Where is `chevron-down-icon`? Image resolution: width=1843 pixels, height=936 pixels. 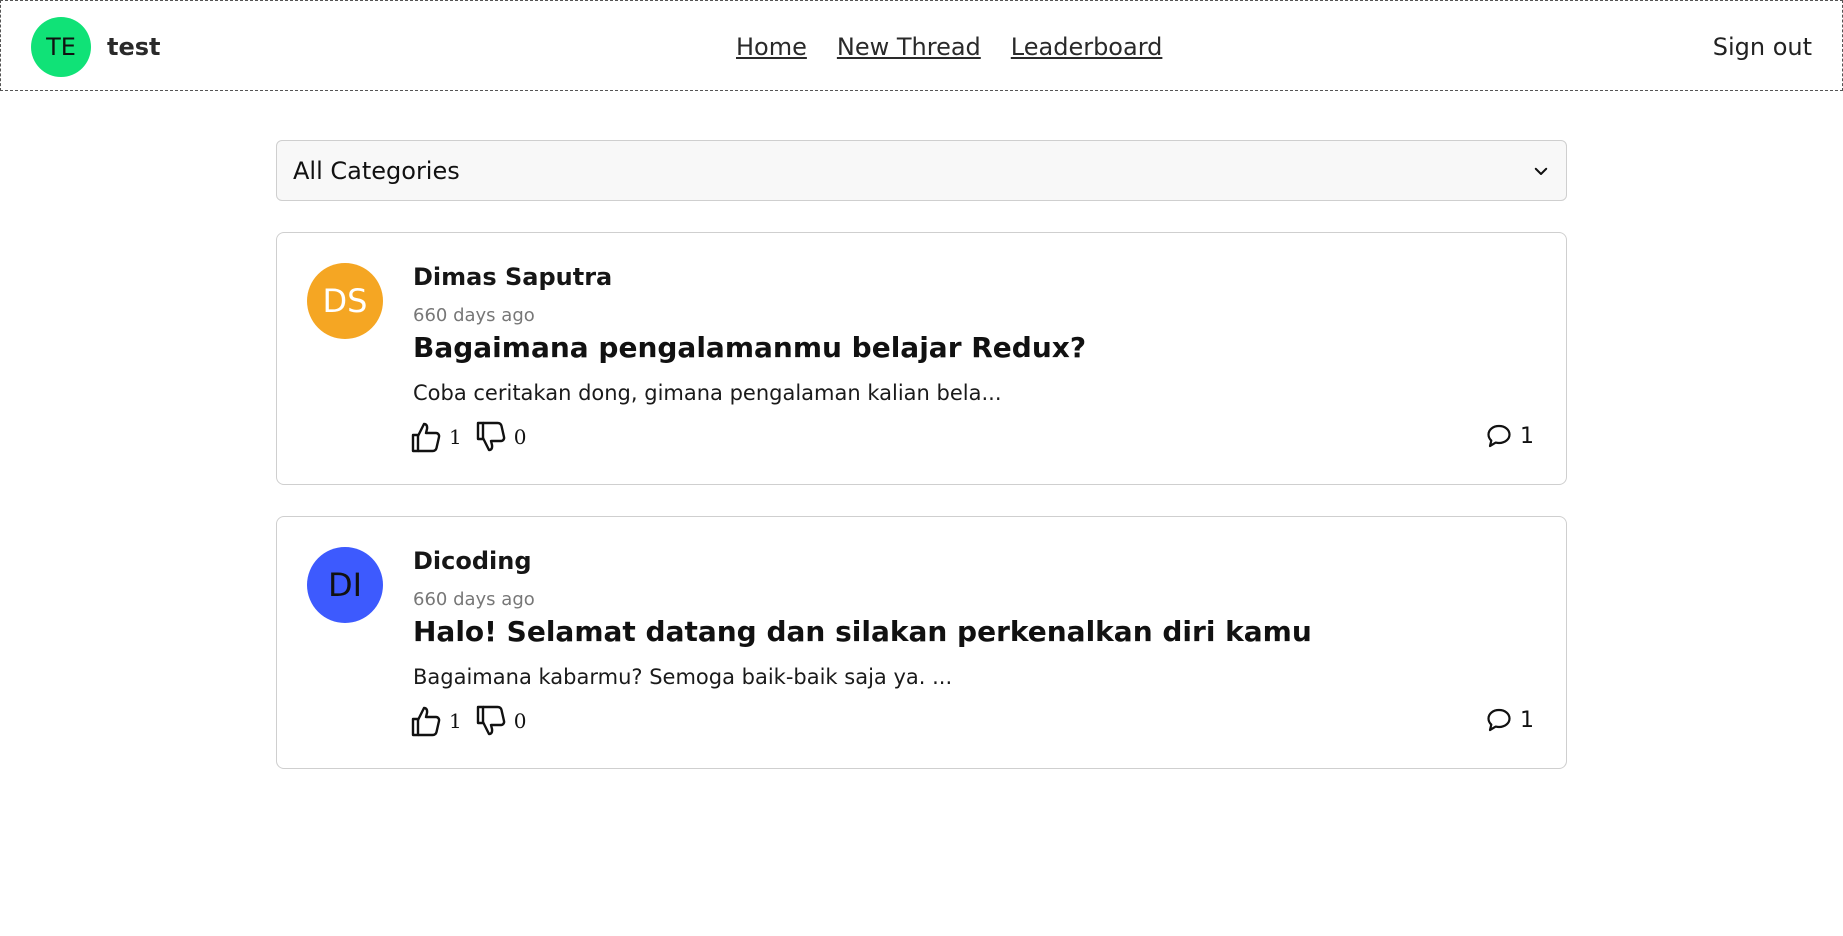 chevron-down-icon is located at coordinates (1541, 171).